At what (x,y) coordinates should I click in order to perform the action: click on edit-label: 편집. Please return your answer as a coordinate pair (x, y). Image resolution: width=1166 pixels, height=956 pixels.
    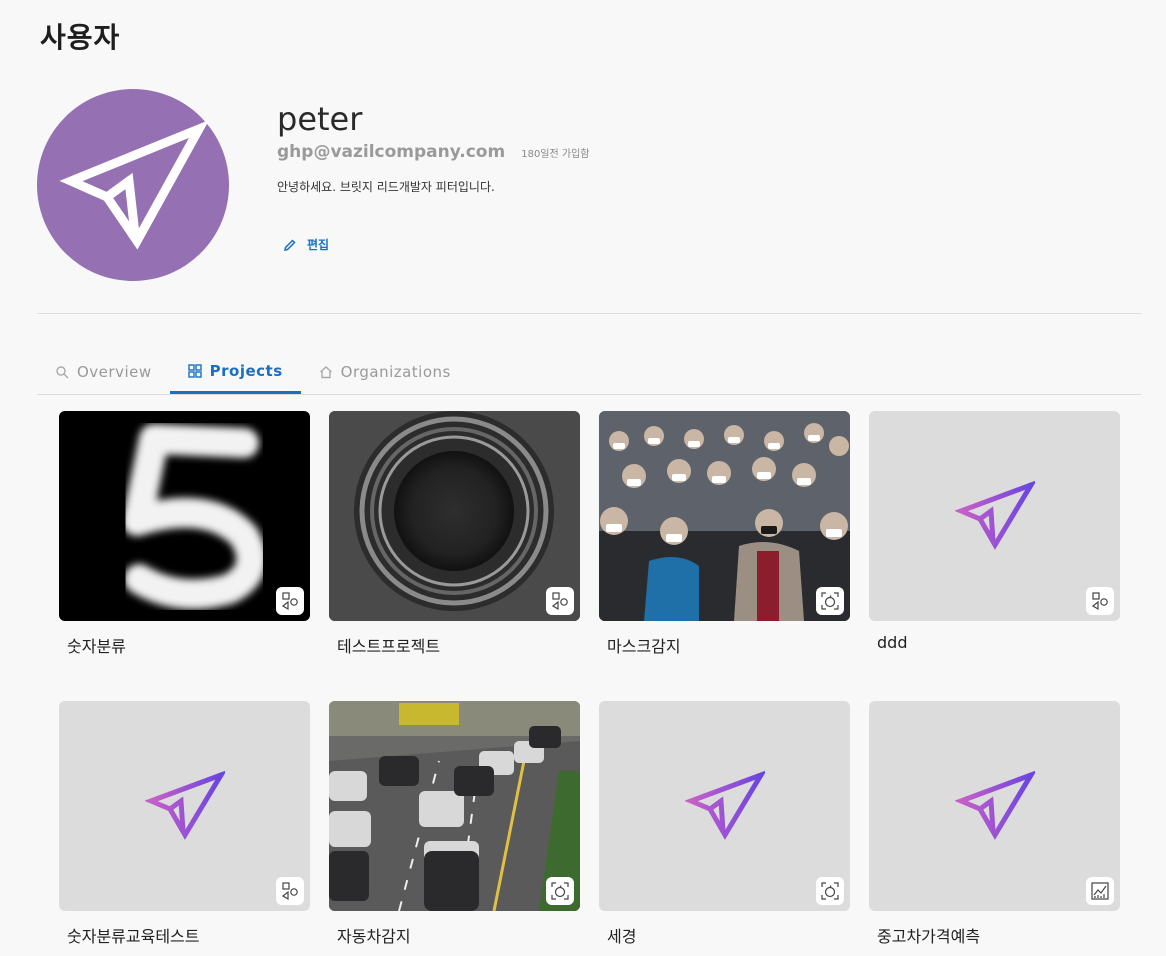
    Looking at the image, I should click on (318, 245).